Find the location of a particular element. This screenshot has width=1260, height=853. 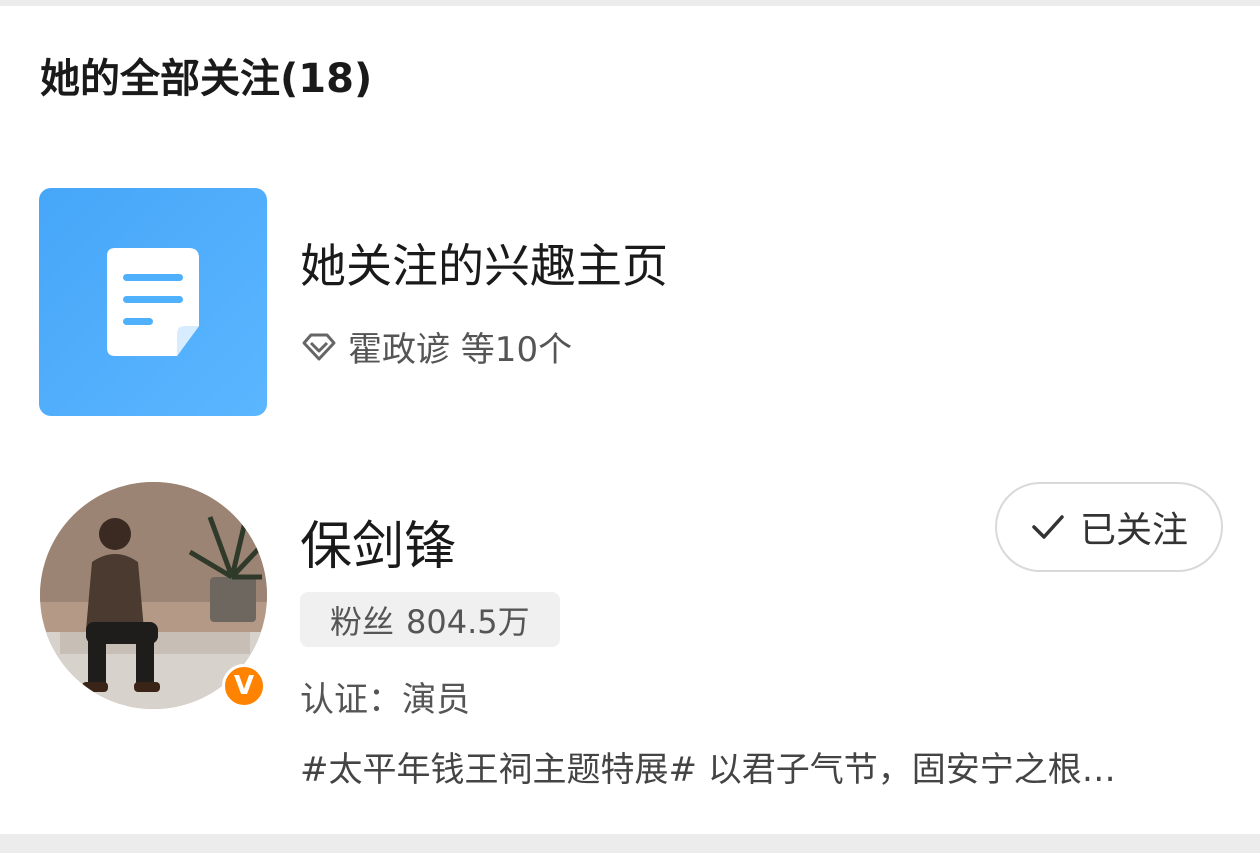

interest-tile is located at coordinates (153, 302).